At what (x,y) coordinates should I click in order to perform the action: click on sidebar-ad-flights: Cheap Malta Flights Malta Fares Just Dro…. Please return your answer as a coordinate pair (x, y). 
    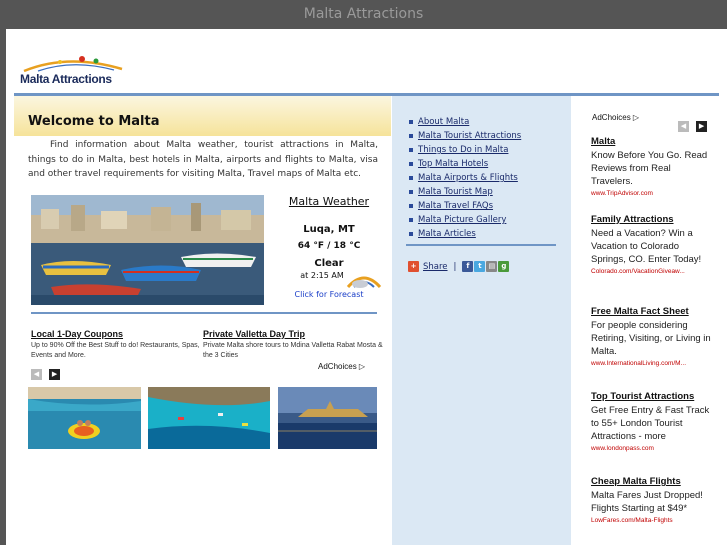
    Looking at the image, I should click on (651, 500).